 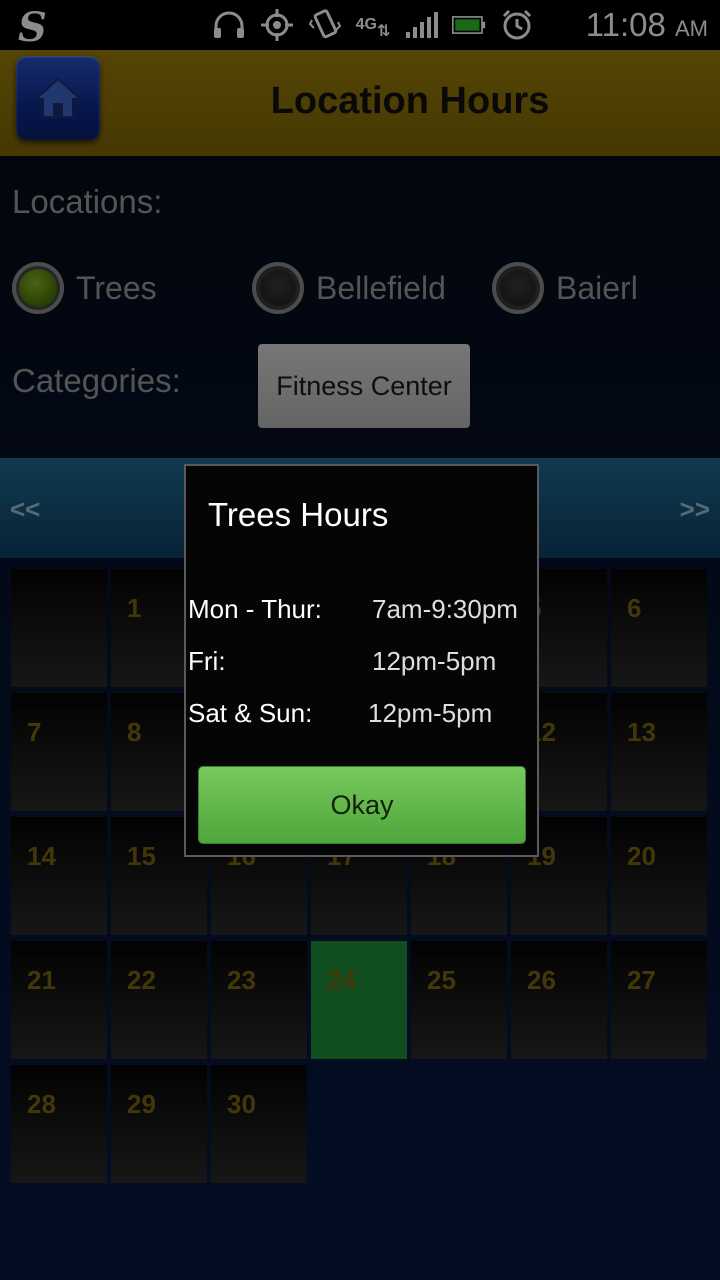 What do you see at coordinates (359, 1000) in the screenshot?
I see `calendar-day-selected: 24` at bounding box center [359, 1000].